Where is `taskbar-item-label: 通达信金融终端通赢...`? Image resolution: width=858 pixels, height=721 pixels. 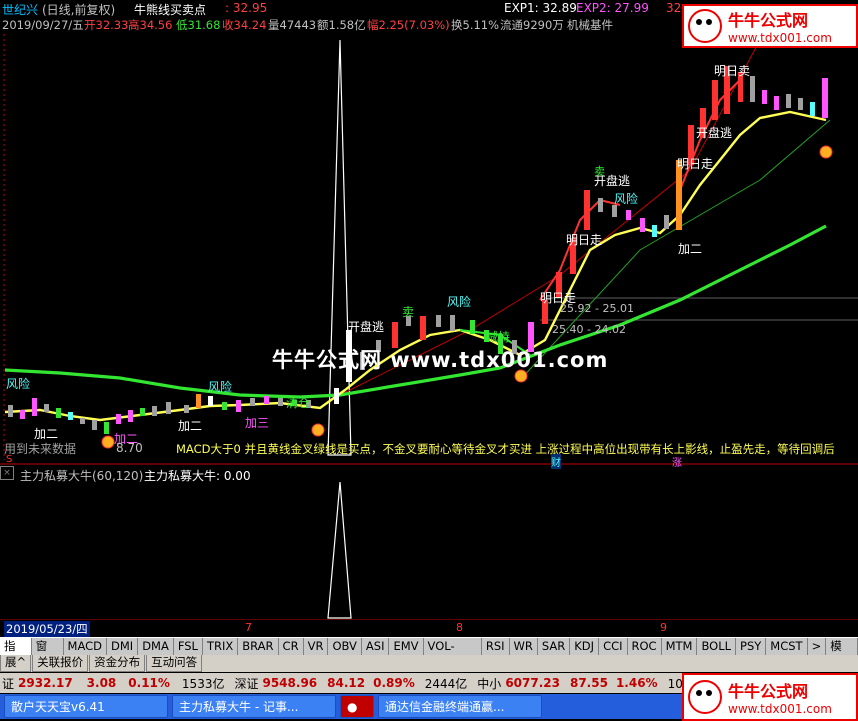 taskbar-item-label: 通达信金融终端通赢... is located at coordinates (445, 707).